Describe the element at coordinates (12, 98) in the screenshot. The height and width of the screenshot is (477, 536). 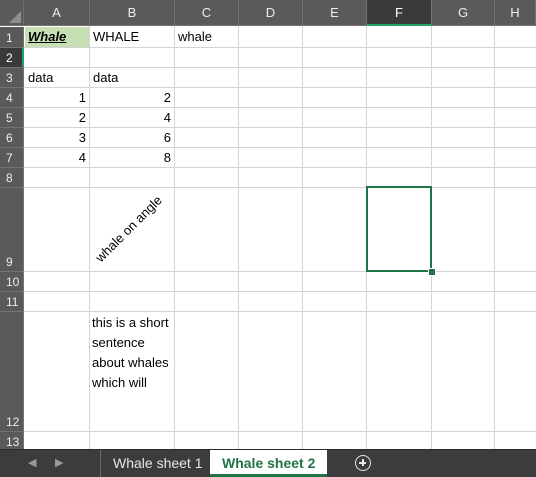
I see `row-header-4: 4` at that location.